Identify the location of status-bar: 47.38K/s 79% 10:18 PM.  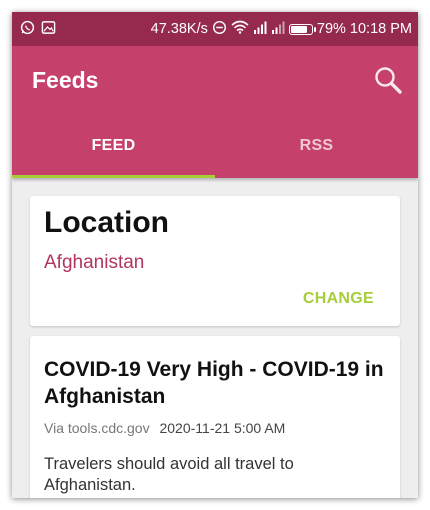
(215, 29).